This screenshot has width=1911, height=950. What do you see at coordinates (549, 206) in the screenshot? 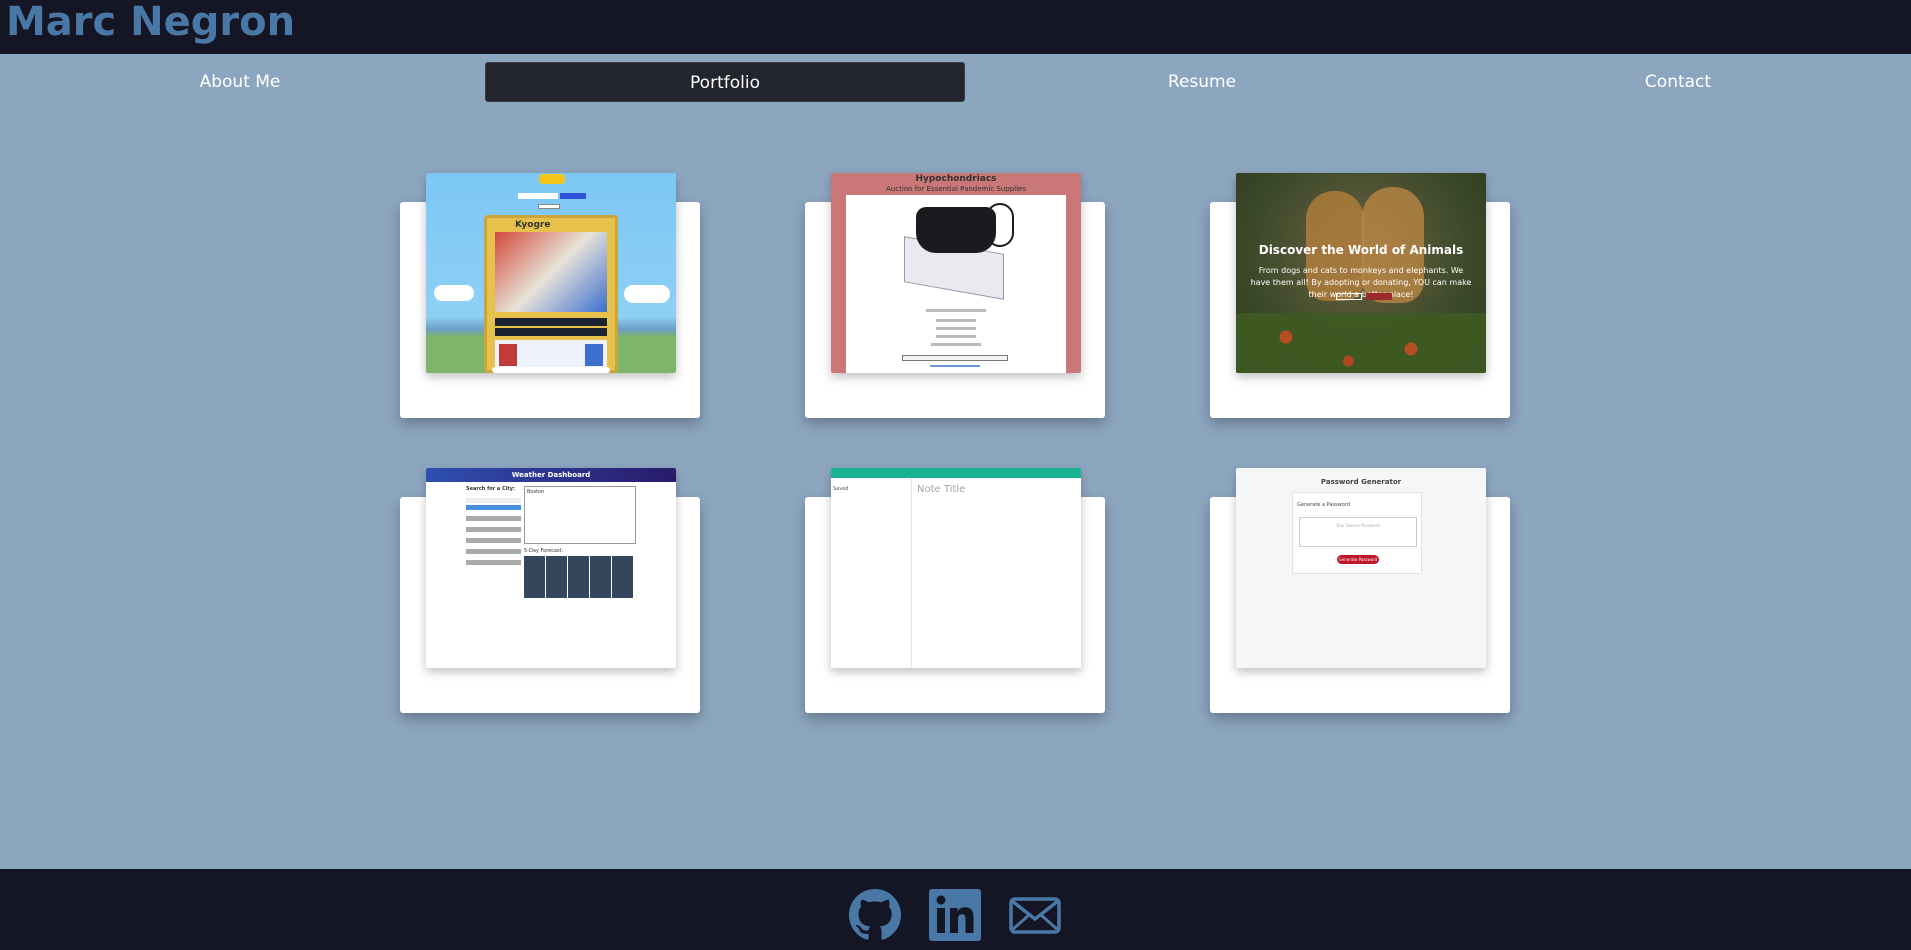
I see `small-button` at bounding box center [549, 206].